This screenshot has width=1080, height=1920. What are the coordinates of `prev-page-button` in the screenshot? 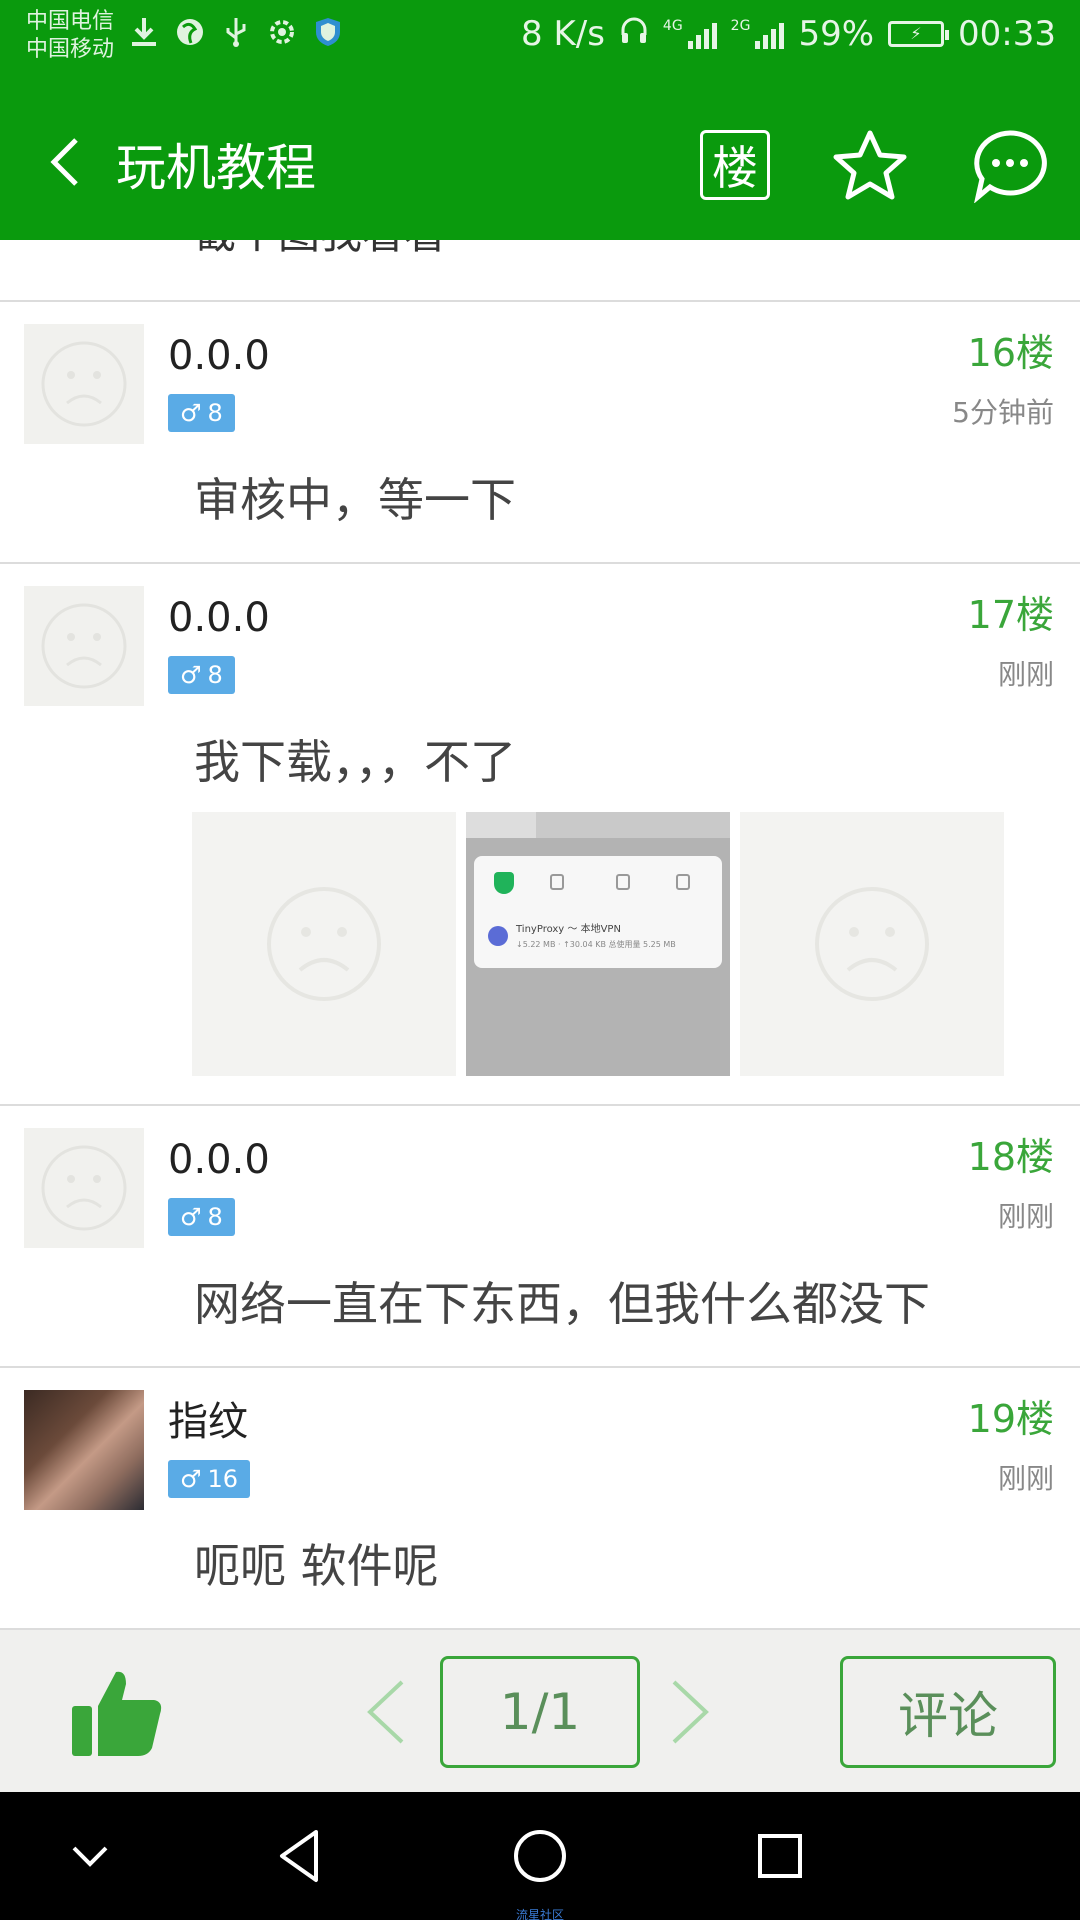 It's located at (386, 1712).